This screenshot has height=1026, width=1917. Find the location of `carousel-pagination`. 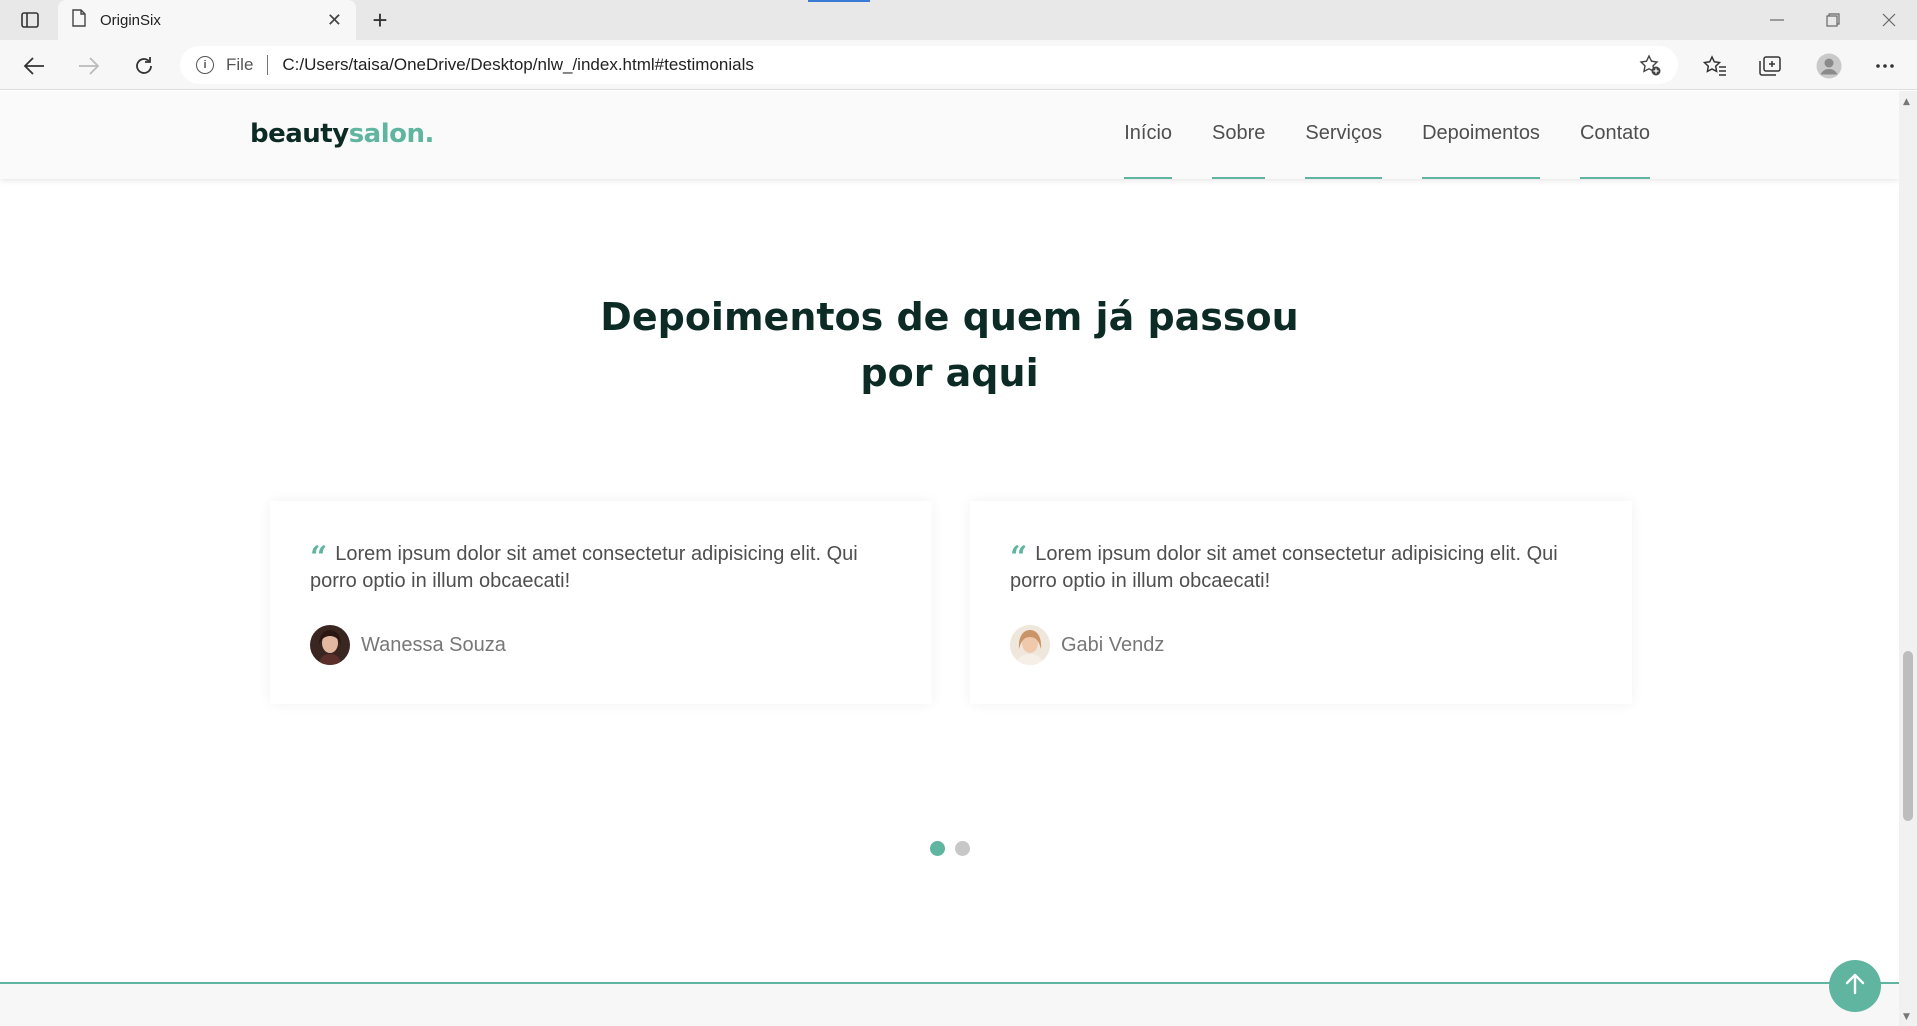

carousel-pagination is located at coordinates (950, 848).